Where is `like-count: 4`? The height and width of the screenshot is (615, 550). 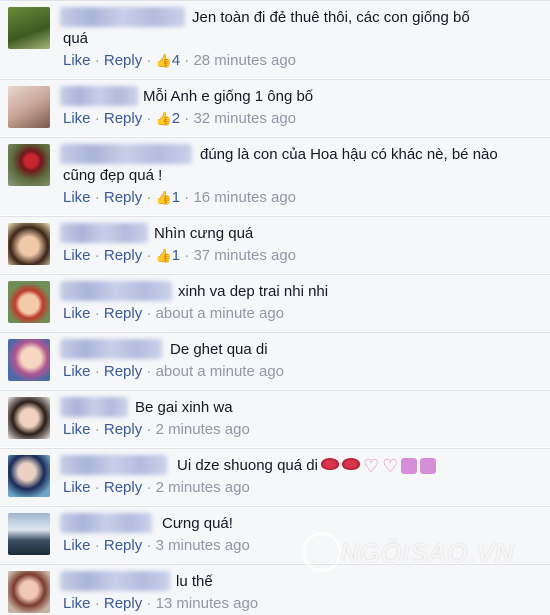 like-count: 4 is located at coordinates (176, 60).